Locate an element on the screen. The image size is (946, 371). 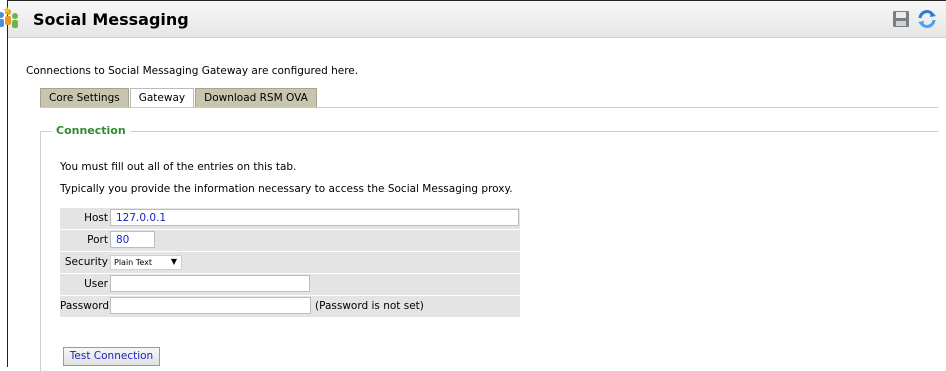
user-row: User is located at coordinates (290, 284).